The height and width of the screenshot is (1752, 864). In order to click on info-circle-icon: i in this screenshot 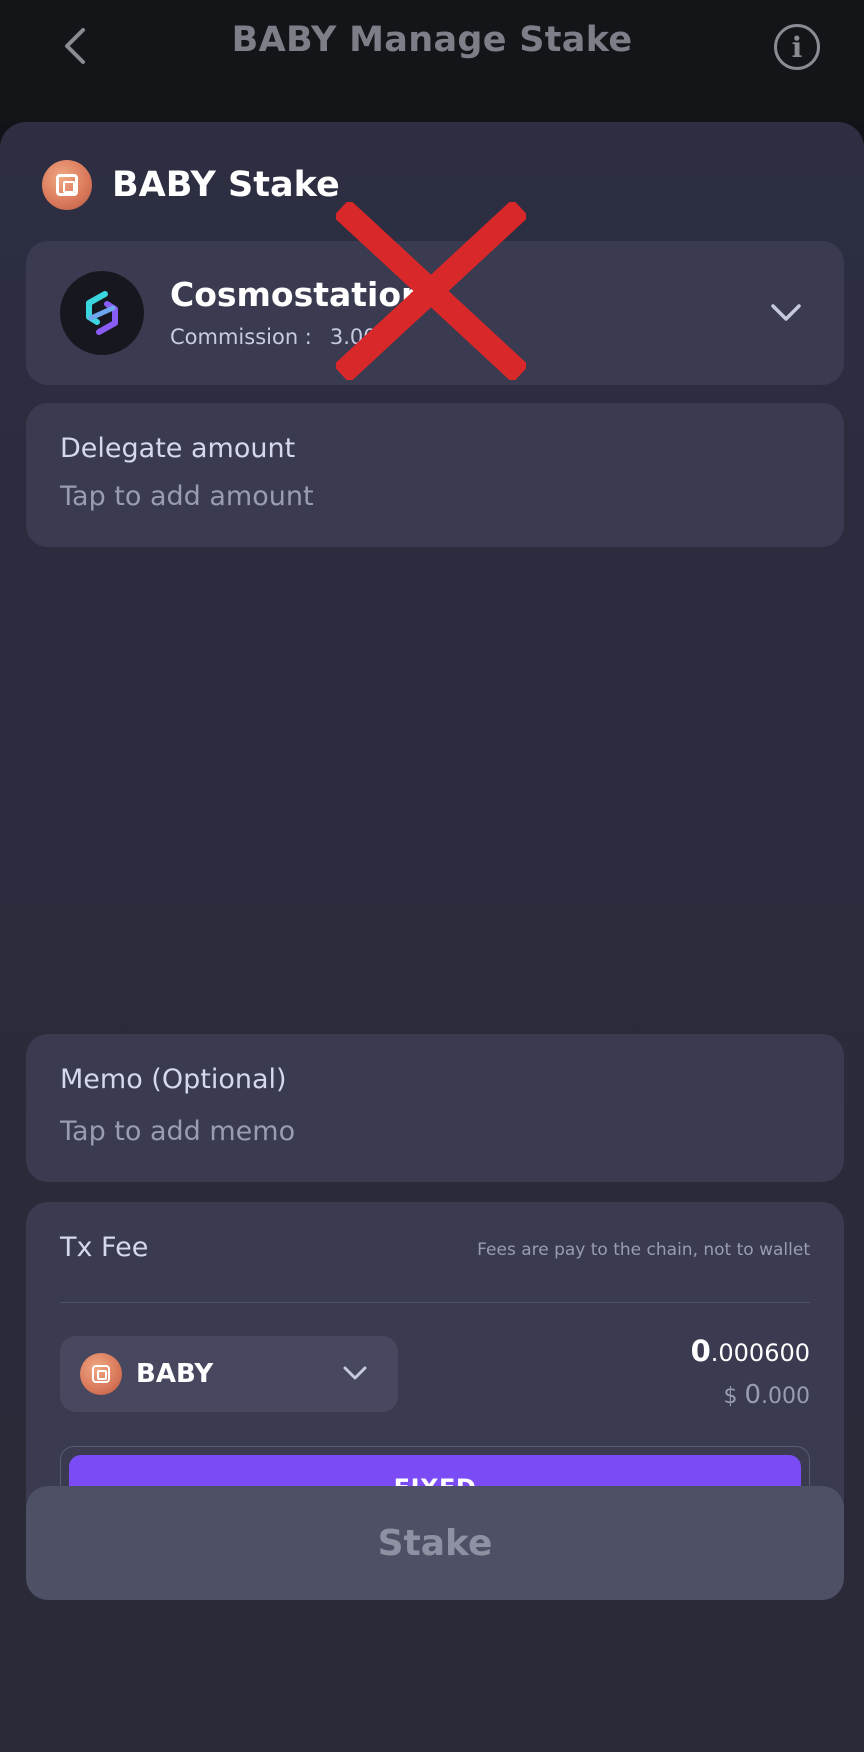, I will do `click(797, 47)`.